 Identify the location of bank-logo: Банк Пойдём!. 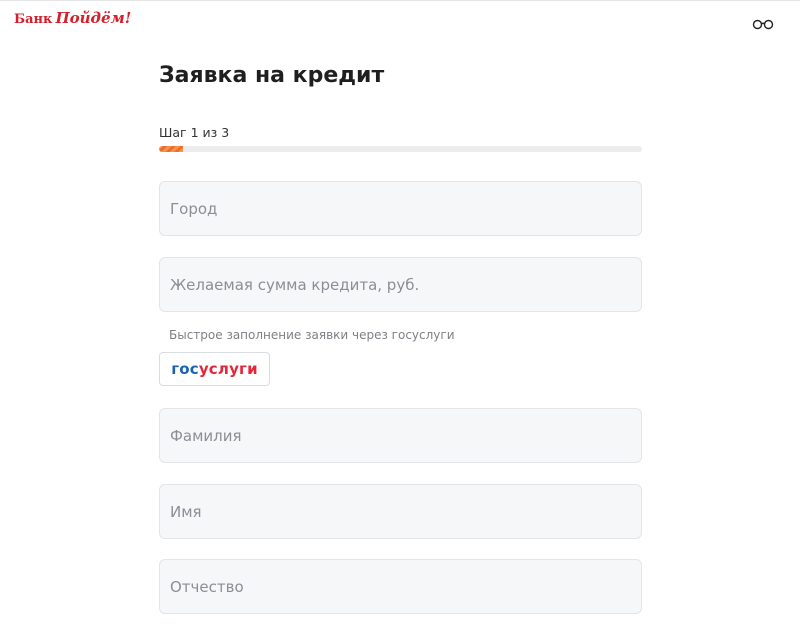
(72, 18).